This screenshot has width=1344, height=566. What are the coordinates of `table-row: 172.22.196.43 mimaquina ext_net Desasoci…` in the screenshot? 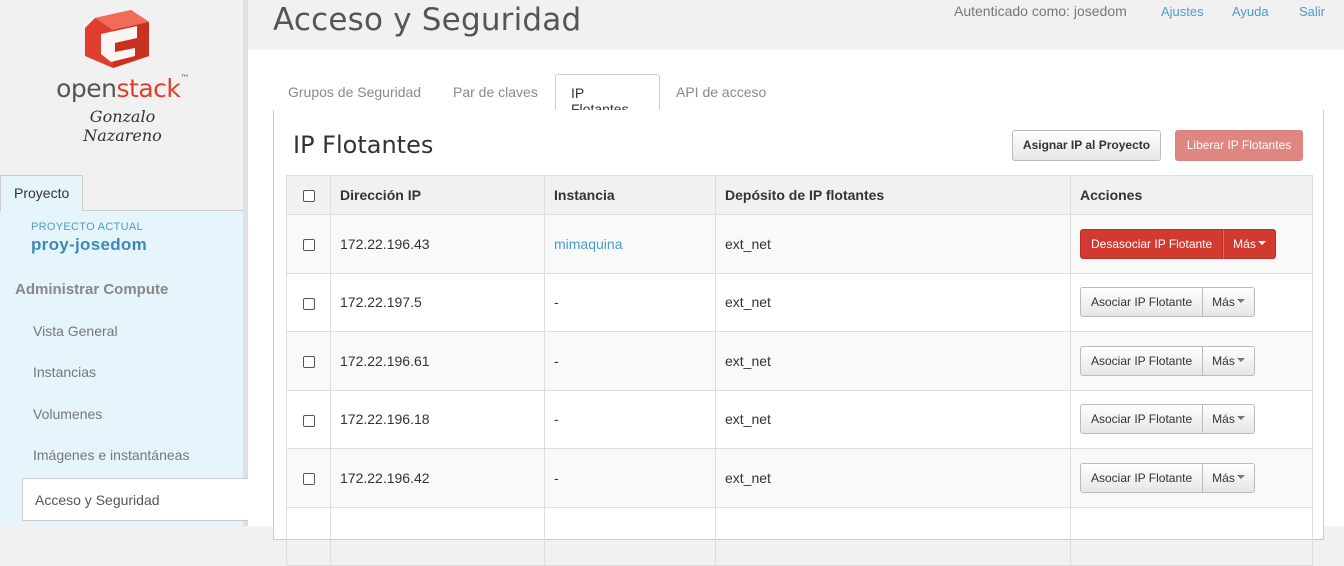 It's located at (799, 244).